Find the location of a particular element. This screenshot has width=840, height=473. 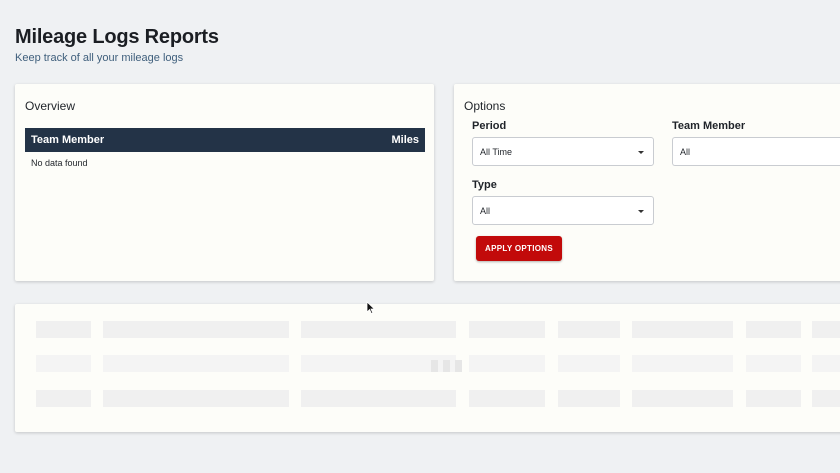

page-subtitle: Keep track of all your mileage logs is located at coordinates (99, 58).